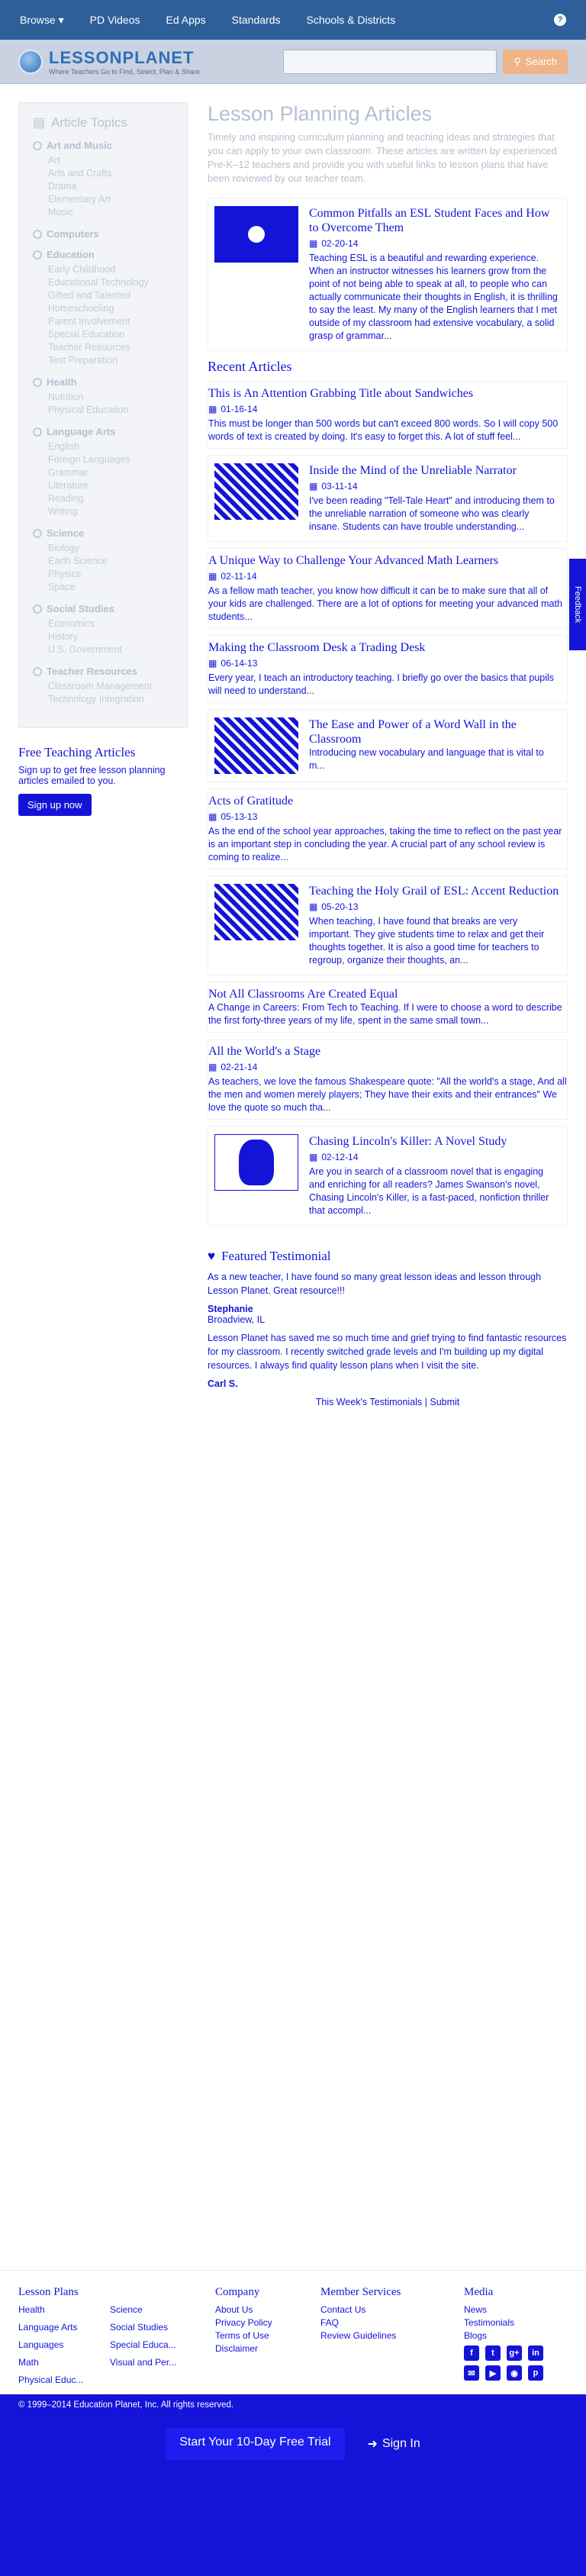 The height and width of the screenshot is (2576, 586). What do you see at coordinates (103, 234) in the screenshot?
I see `category-header: Computers` at bounding box center [103, 234].